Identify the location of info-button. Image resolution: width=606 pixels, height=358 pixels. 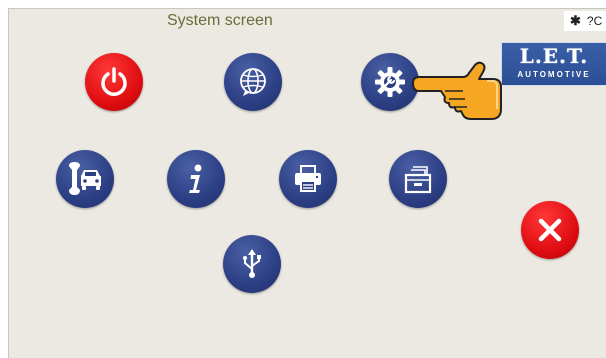
(196, 179).